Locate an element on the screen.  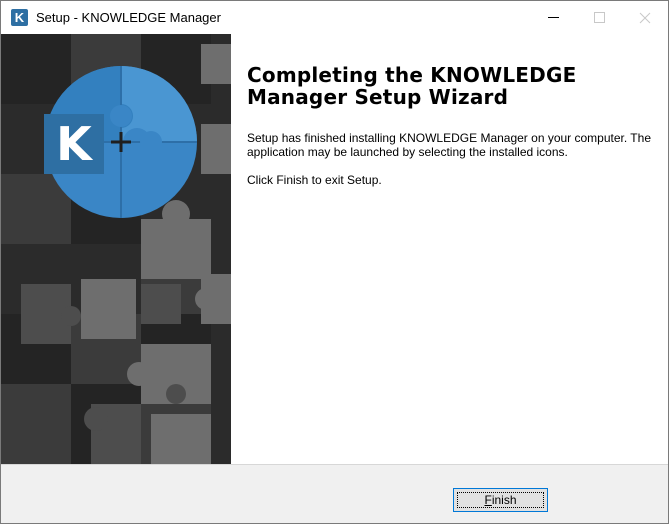
title-bar: K Setup - KNOWLEDGE Manager is located at coordinates (334, 17).